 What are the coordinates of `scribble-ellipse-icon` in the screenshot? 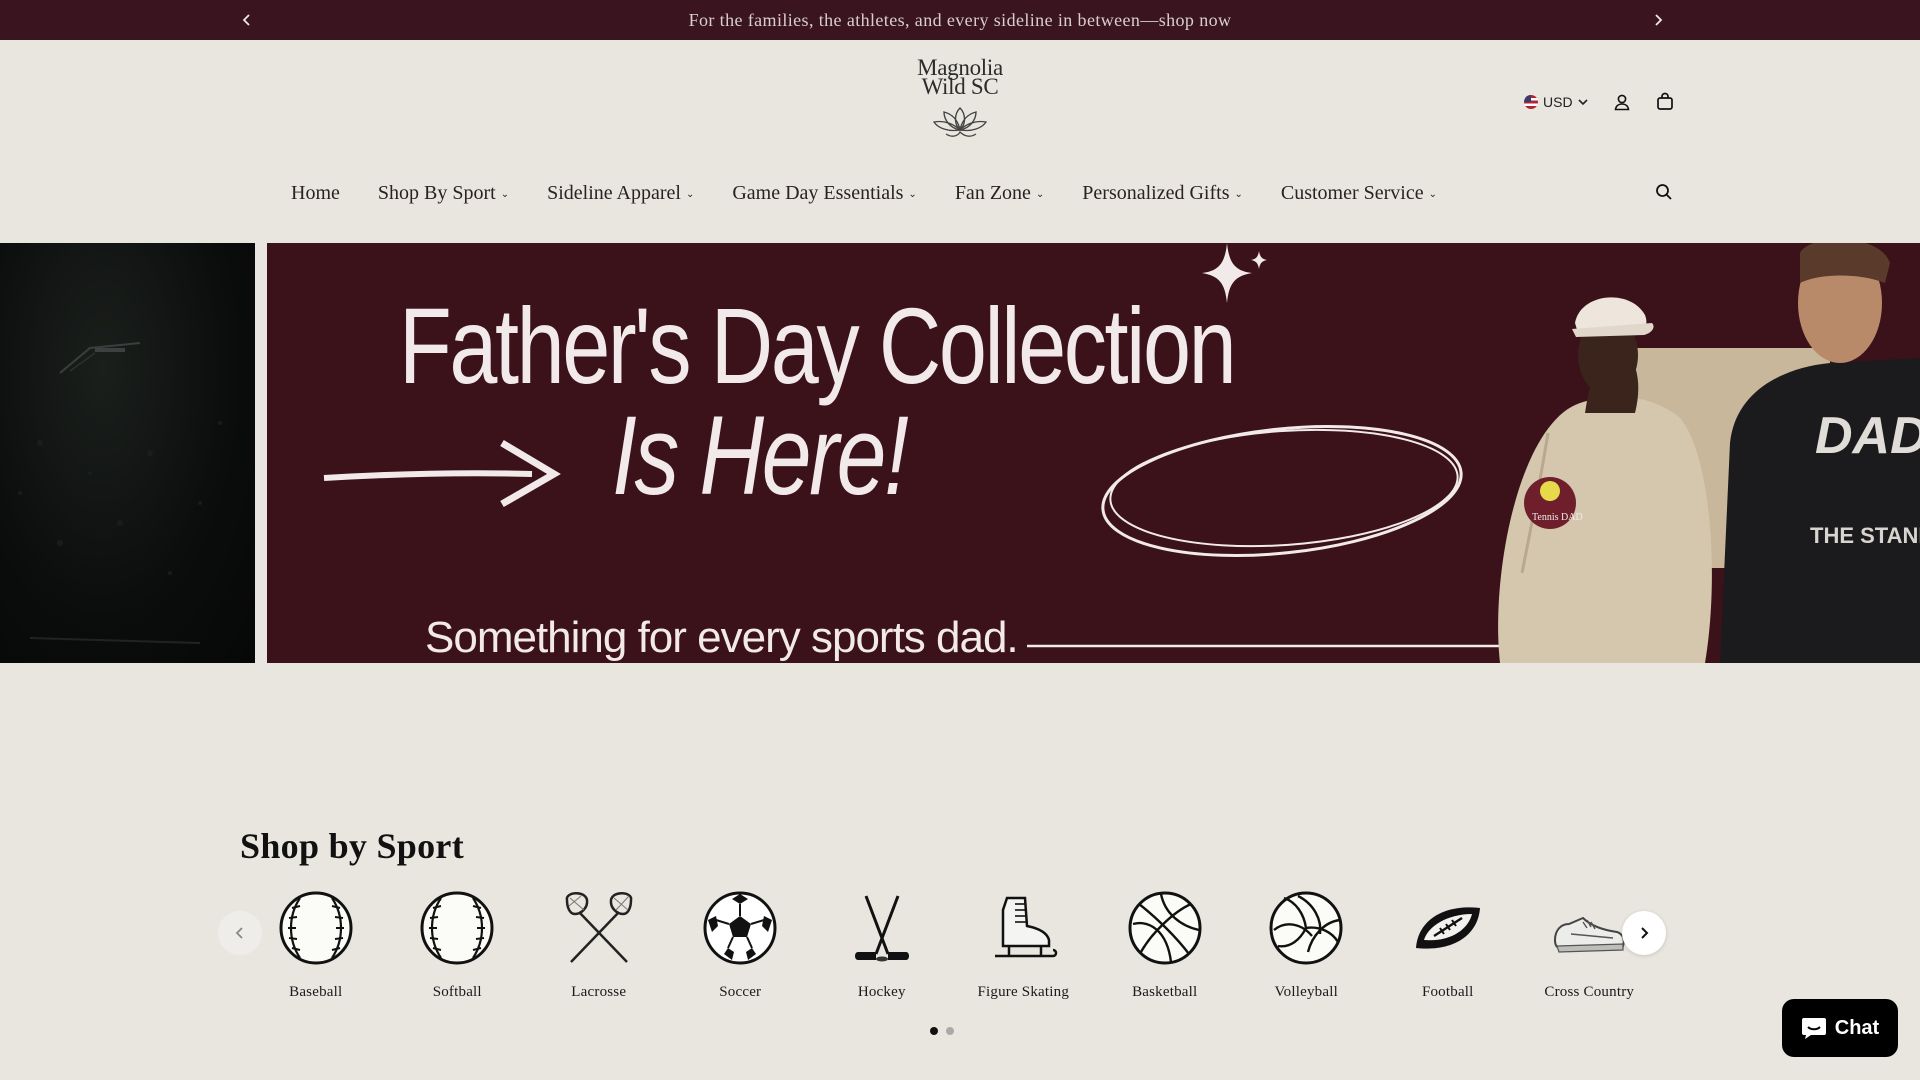 It's located at (1282, 491).